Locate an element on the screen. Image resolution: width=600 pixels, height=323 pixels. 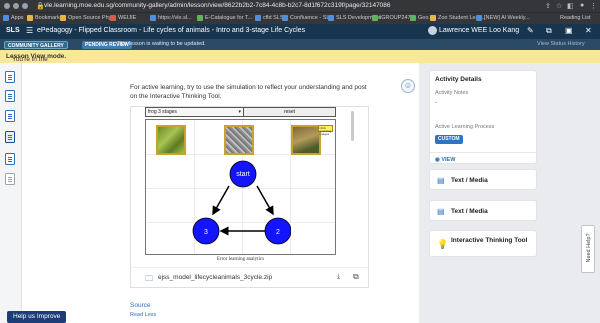
profile-icon: ● is located at coordinates (582, 5).